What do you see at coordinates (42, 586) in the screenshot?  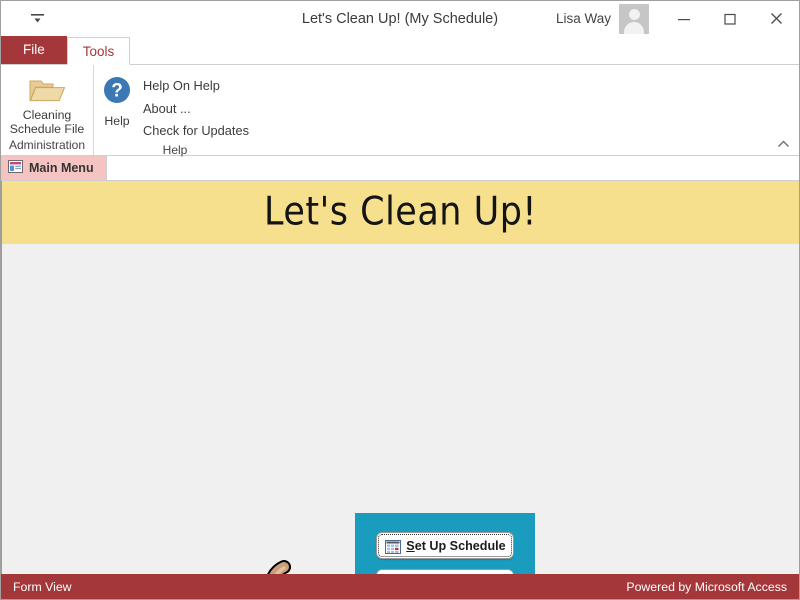 I see `status-bar-view-label: Form View` at bounding box center [42, 586].